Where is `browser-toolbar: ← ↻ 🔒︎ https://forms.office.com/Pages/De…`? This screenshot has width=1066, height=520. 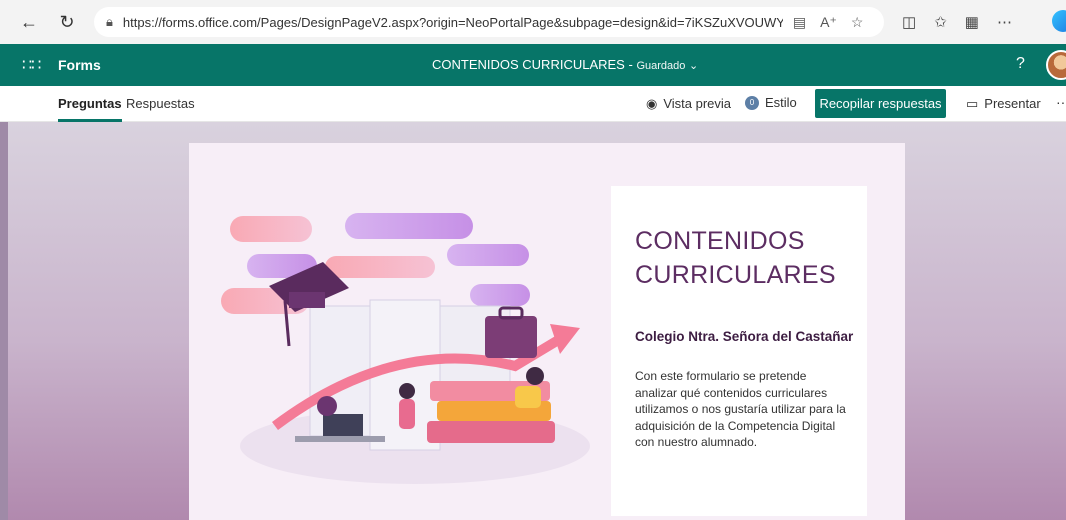
browser-toolbar: ← ↻ 🔒︎ https://forms.office.com/Pages/De… is located at coordinates (533, 22).